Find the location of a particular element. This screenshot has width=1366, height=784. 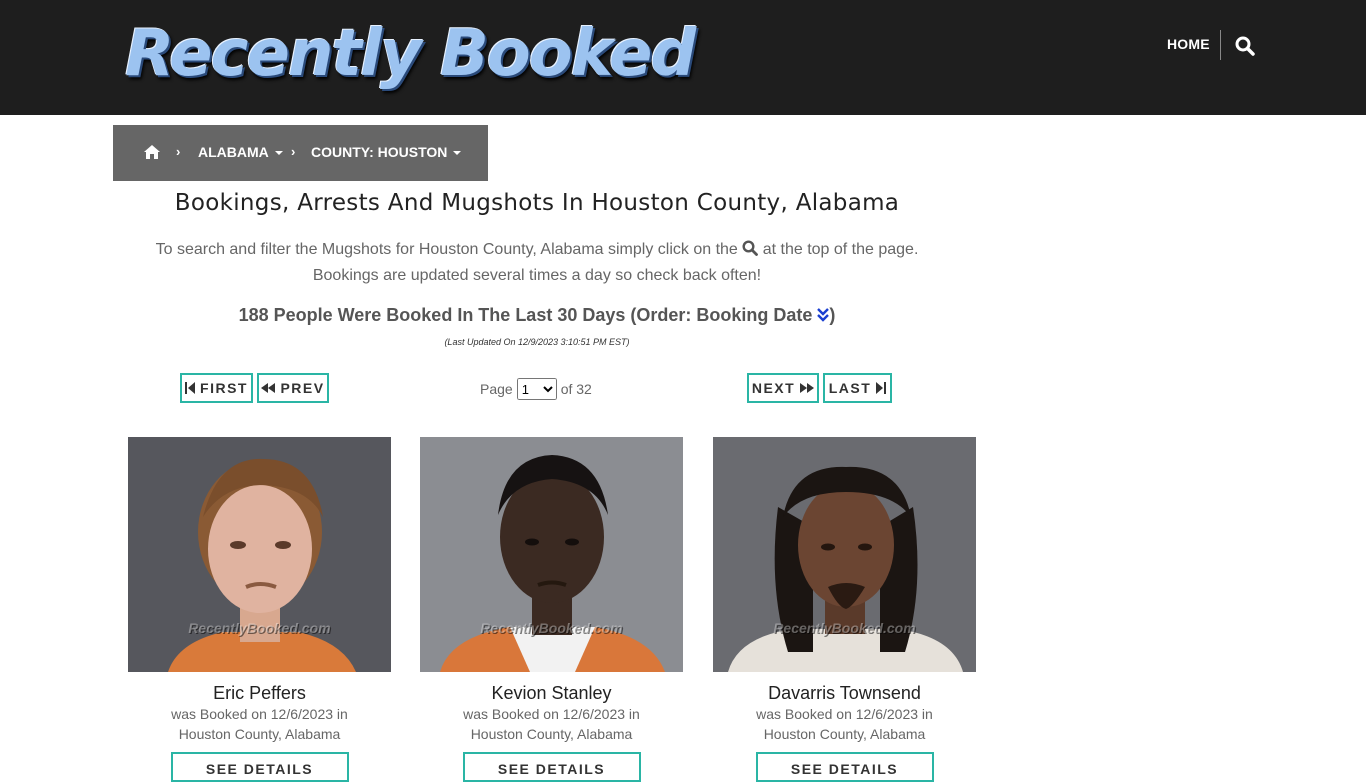

step-backward-icon is located at coordinates (190, 388).